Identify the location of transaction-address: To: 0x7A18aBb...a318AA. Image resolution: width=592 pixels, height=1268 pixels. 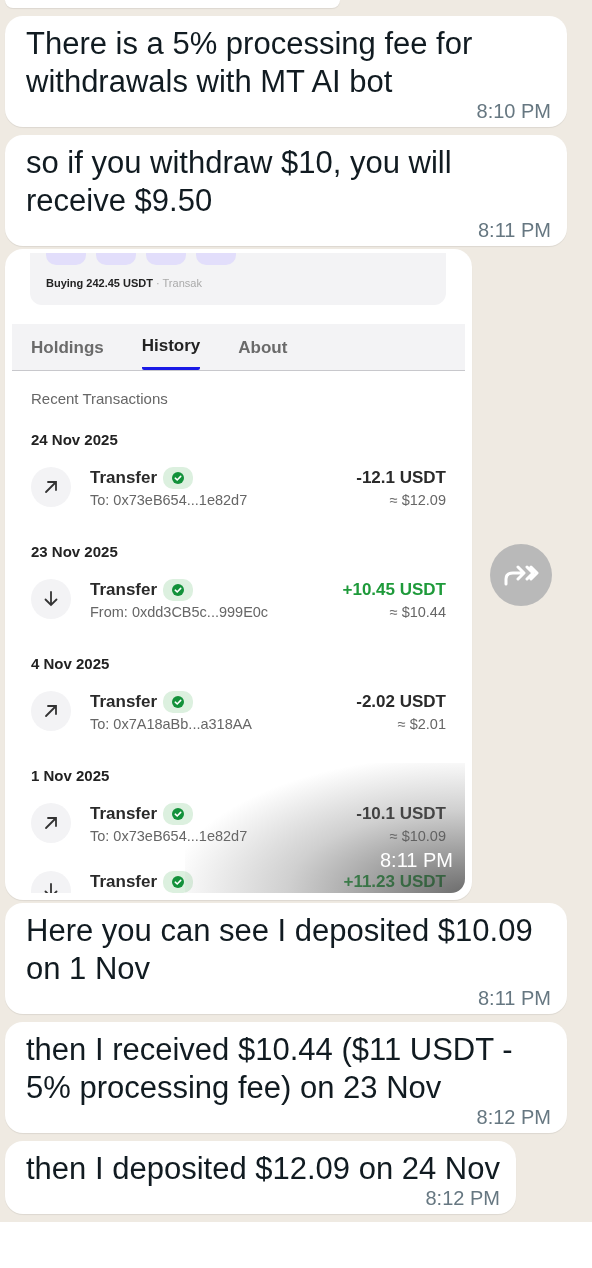
(172, 724).